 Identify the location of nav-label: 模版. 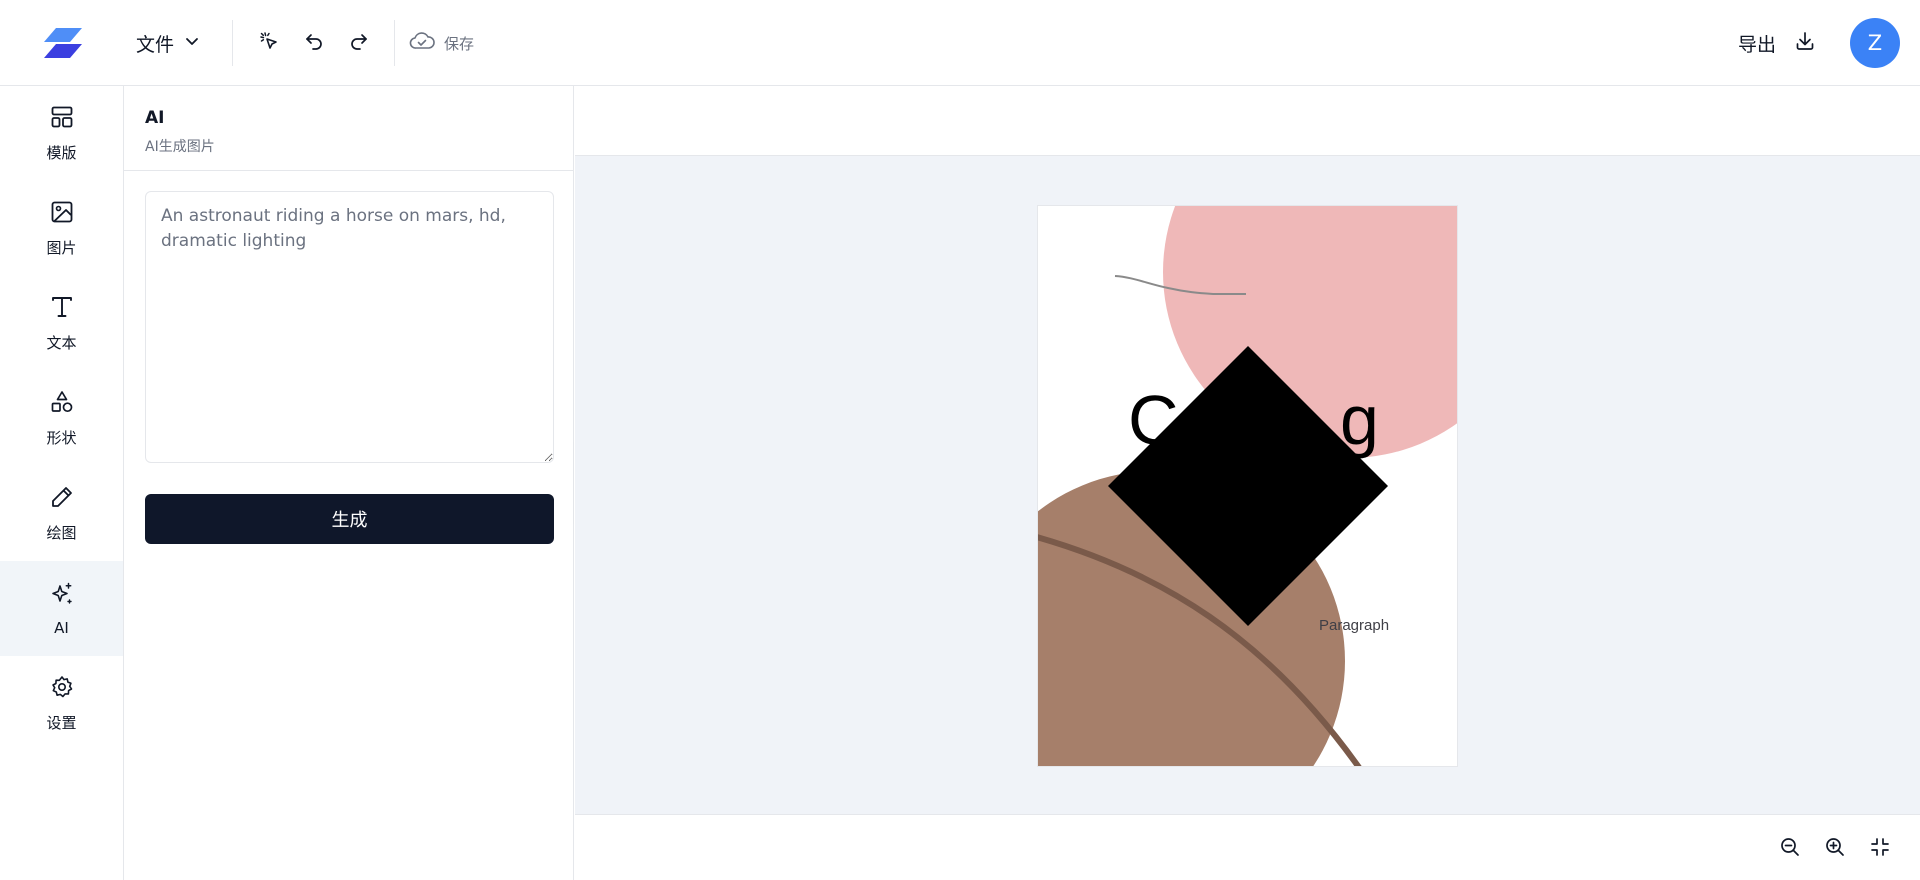
(61, 153).